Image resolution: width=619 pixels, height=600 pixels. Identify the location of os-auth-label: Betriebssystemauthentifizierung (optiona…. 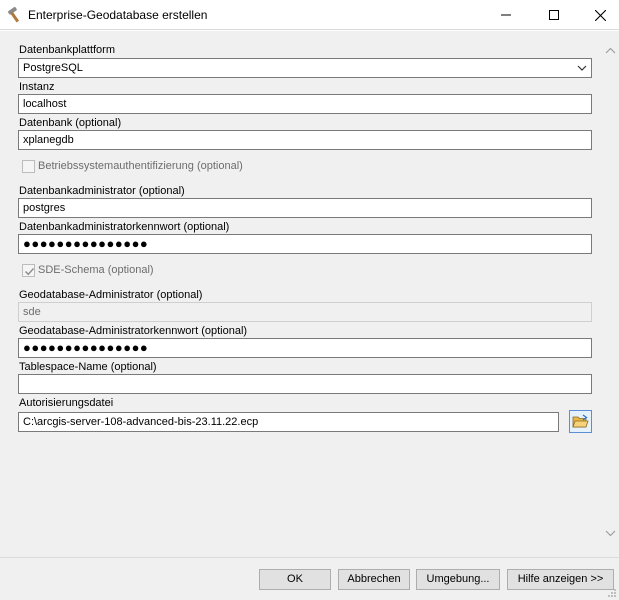
(140, 166).